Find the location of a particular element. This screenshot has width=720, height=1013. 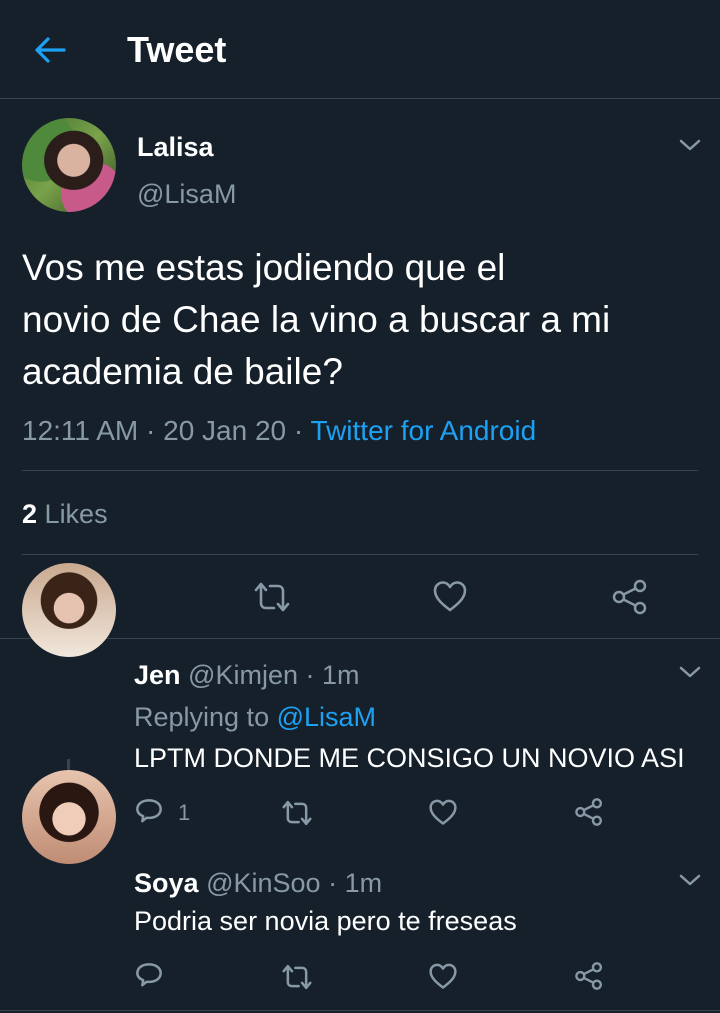

page-title: Tweet is located at coordinates (177, 49).